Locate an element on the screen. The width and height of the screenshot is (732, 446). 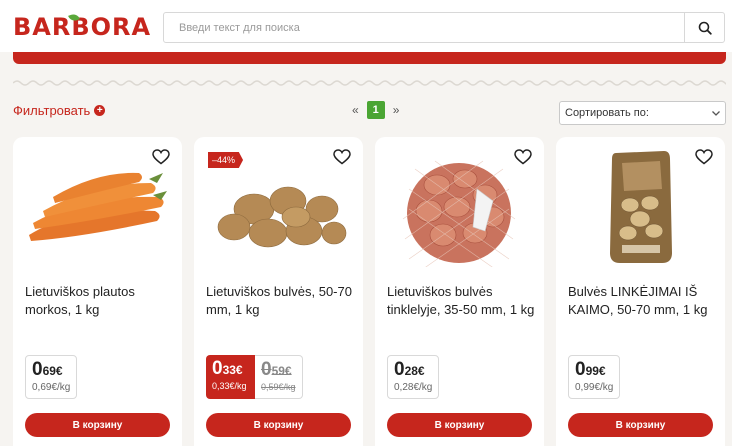
old-unit-price: 0,59€/kg is located at coordinates (278, 387).